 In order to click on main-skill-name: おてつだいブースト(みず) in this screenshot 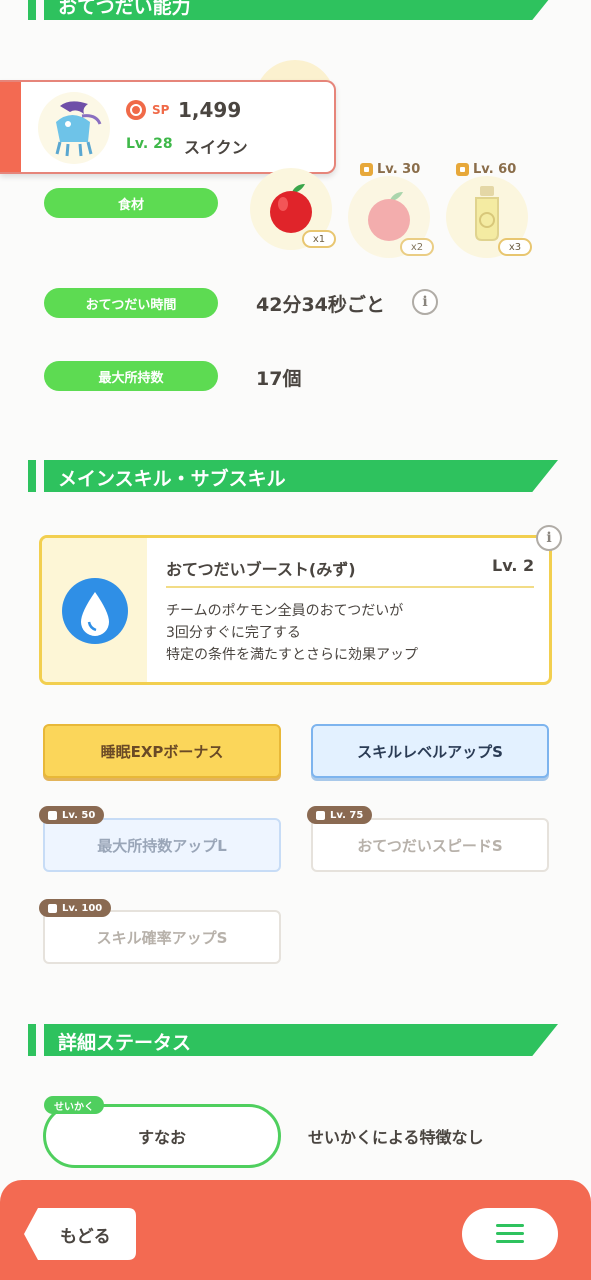, I will do `click(261, 569)`.